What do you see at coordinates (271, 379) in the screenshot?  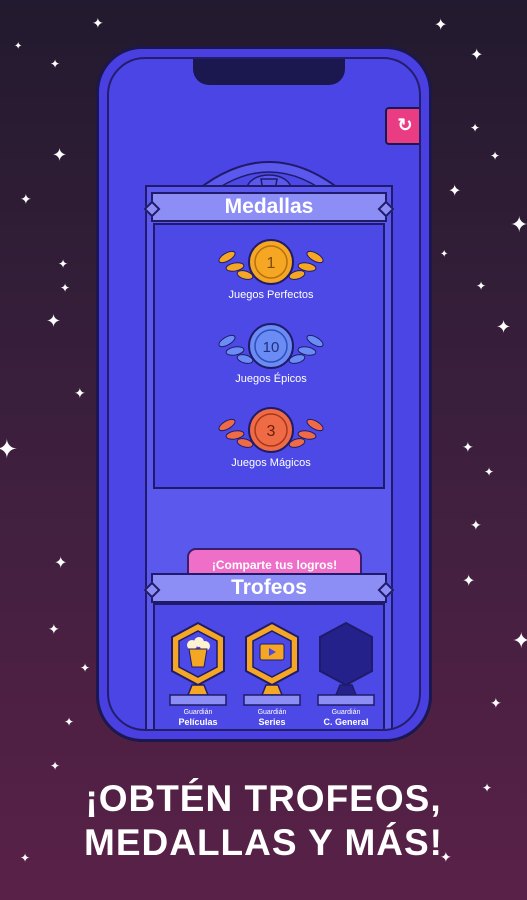 I see `medal-label: Juegos Épicos` at bounding box center [271, 379].